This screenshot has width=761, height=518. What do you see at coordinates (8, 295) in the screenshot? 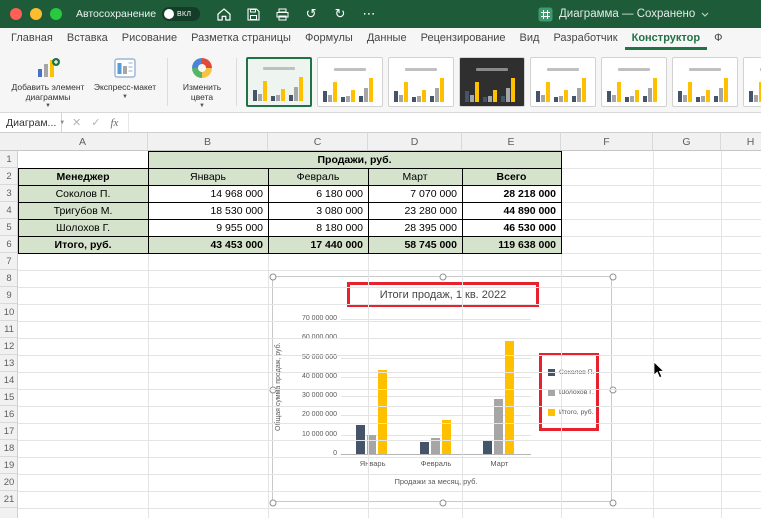
I see `row-header-9: 9` at bounding box center [8, 295].